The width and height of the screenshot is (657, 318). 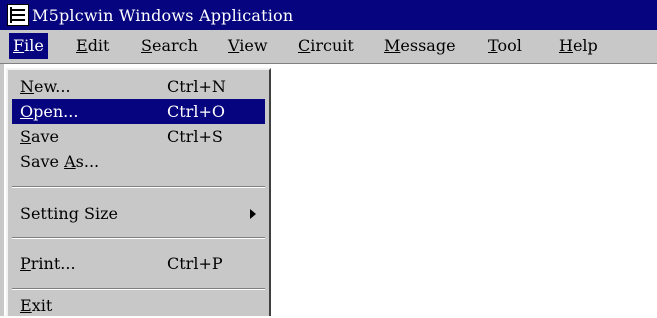 What do you see at coordinates (138, 263) in the screenshot?
I see `menu-item-print: Print... Ctrl+P` at bounding box center [138, 263].